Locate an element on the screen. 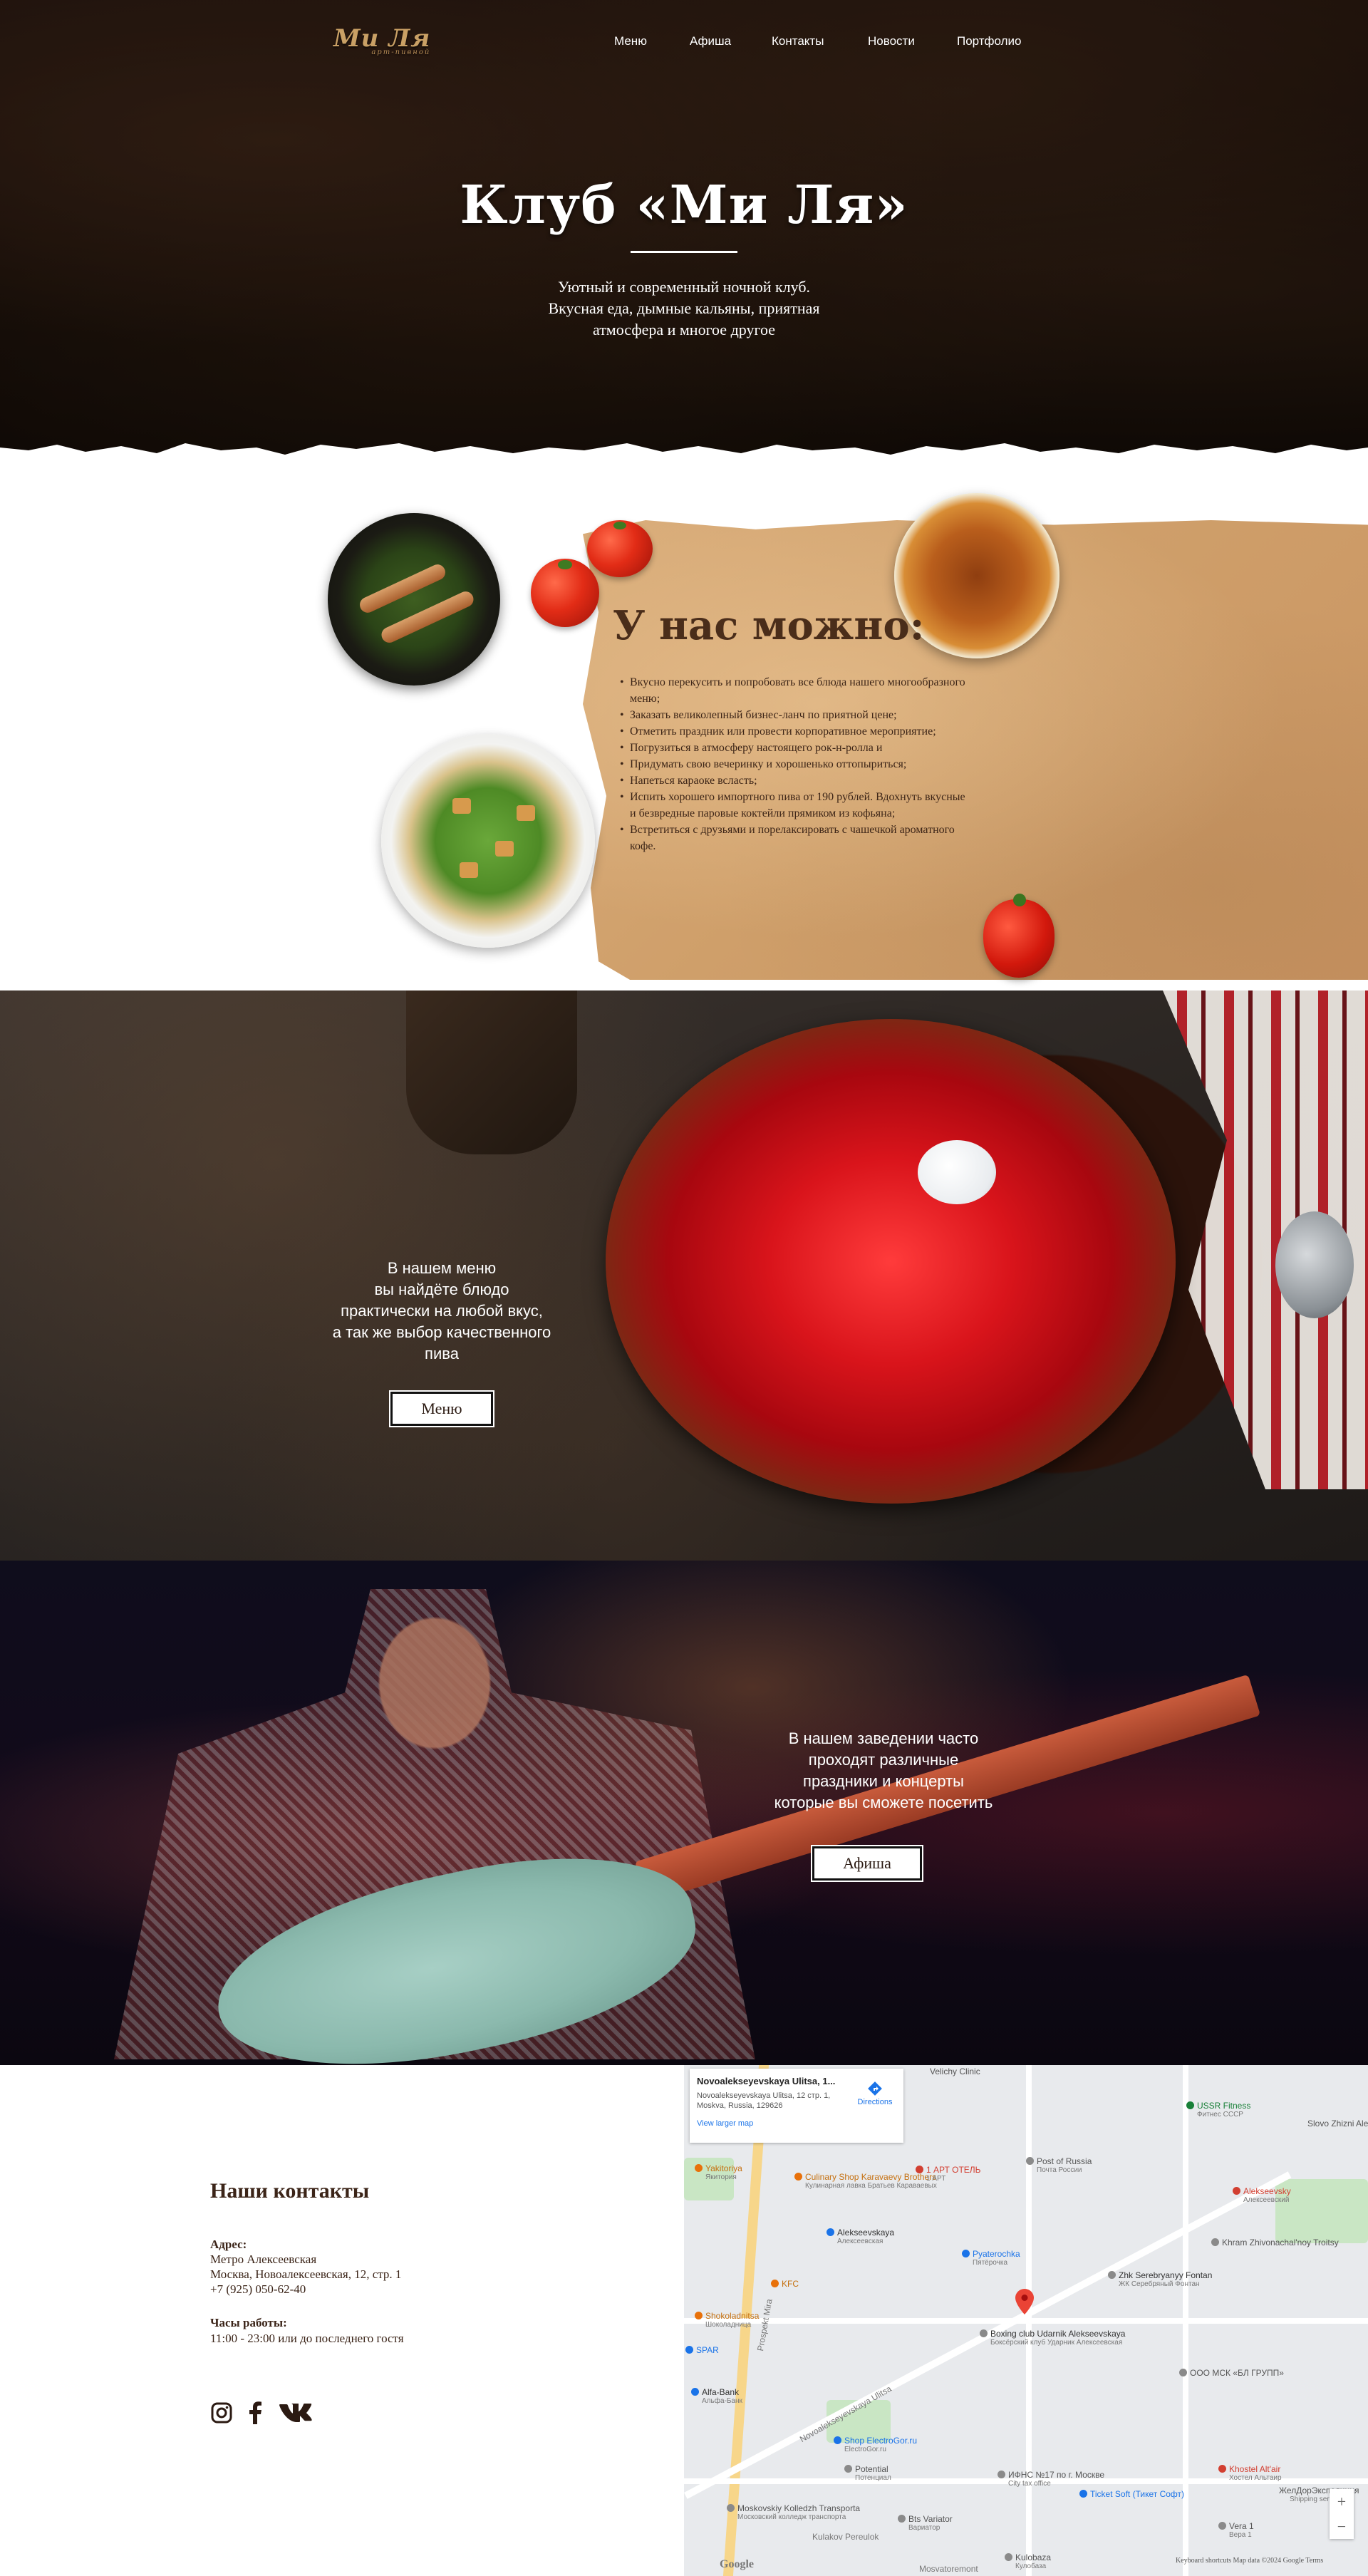 This screenshot has height=2576, width=1368. spoon-image is located at coordinates (1314, 1265).